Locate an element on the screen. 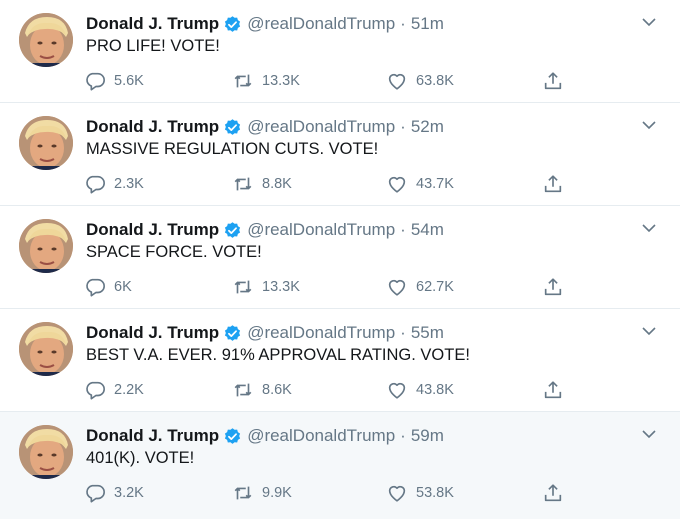  like-button: 43.8K is located at coordinates (420, 390).